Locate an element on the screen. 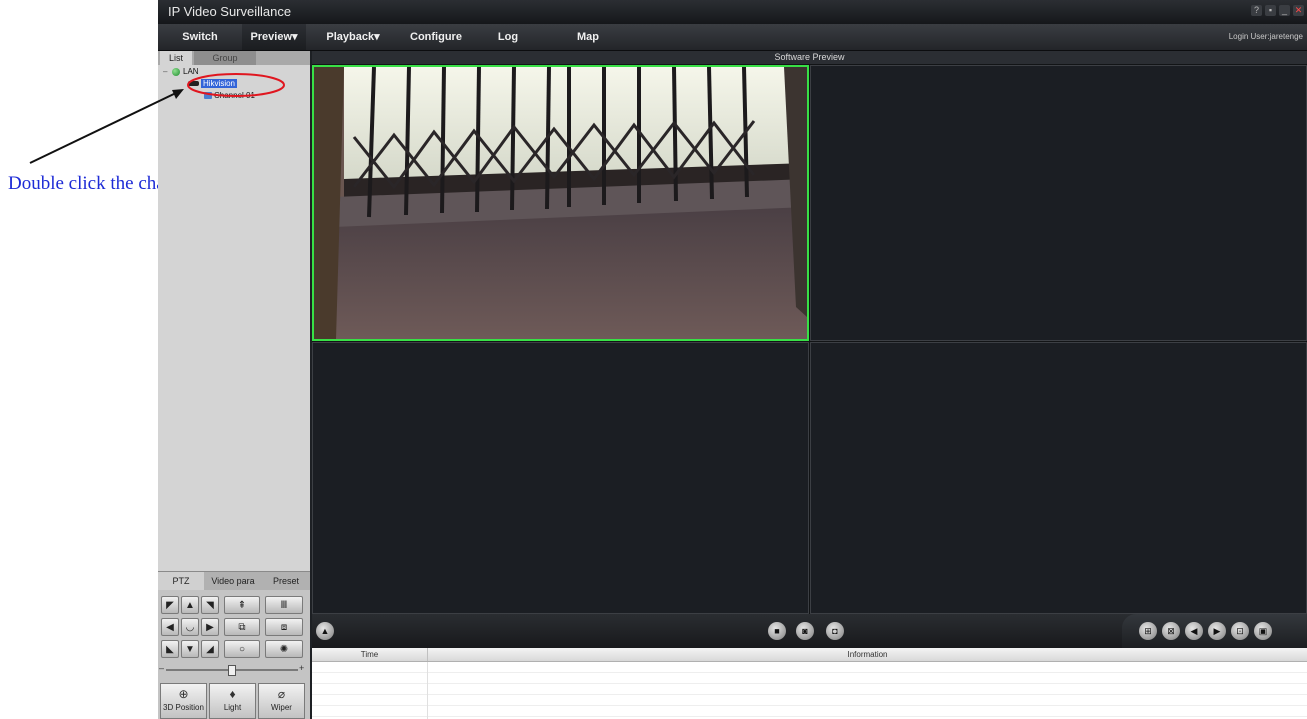  zoom-icon: ⊕ is located at coordinates (183, 694).